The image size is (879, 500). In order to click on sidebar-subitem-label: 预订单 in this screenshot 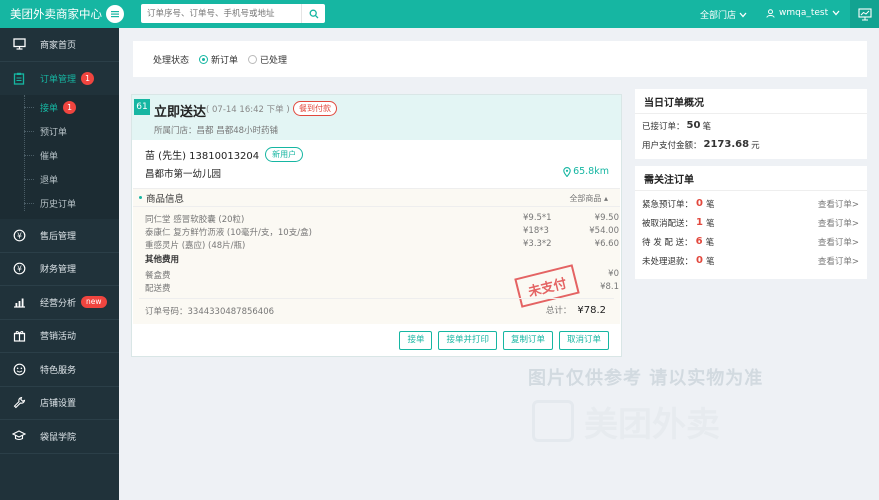, I will do `click(54, 132)`.